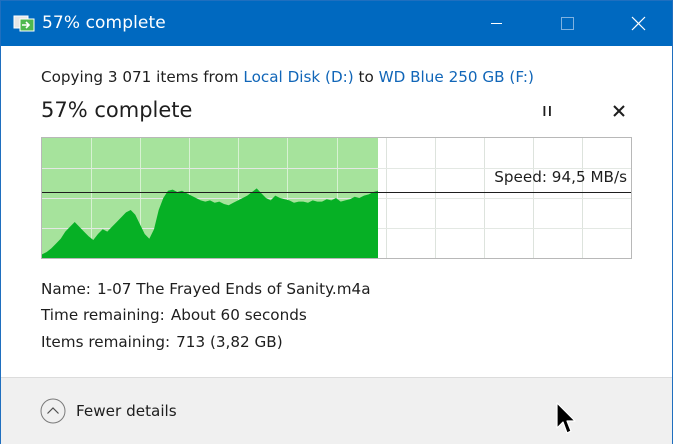 The height and width of the screenshot is (444, 673). What do you see at coordinates (336, 23) in the screenshot?
I see `title-bar: 57% complete` at bounding box center [336, 23].